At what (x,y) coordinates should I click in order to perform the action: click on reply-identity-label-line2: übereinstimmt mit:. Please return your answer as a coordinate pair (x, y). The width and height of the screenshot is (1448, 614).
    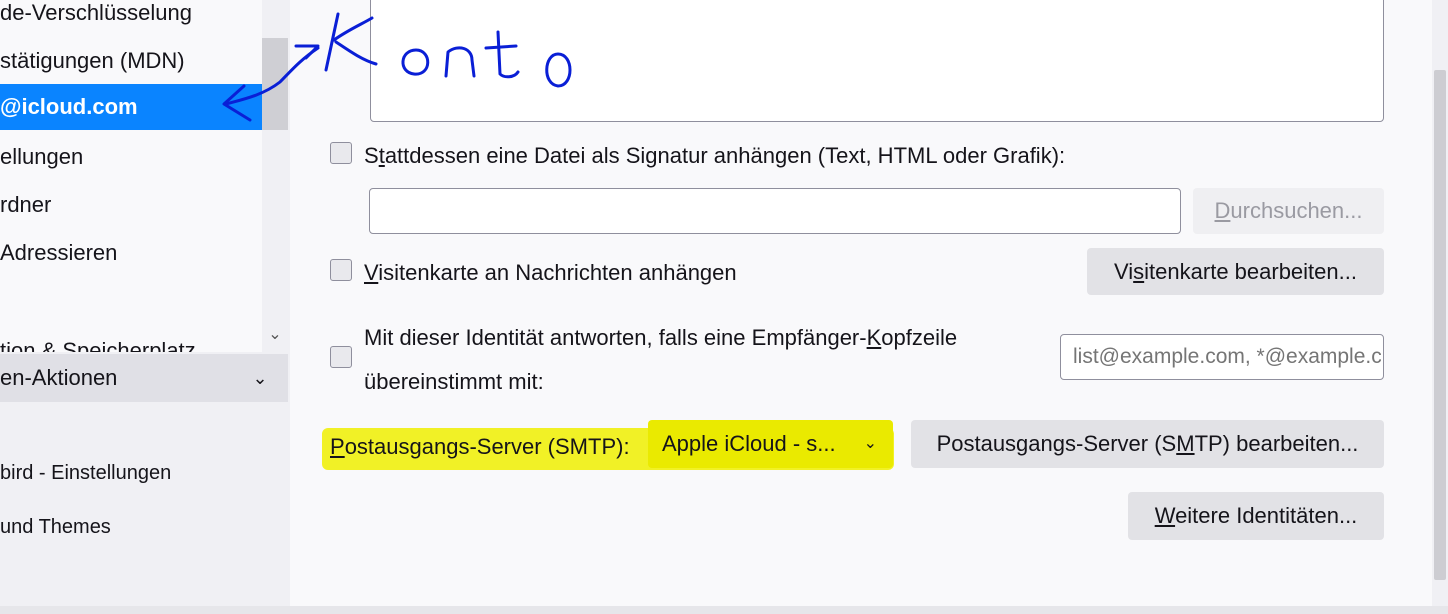
    Looking at the image, I should click on (454, 381).